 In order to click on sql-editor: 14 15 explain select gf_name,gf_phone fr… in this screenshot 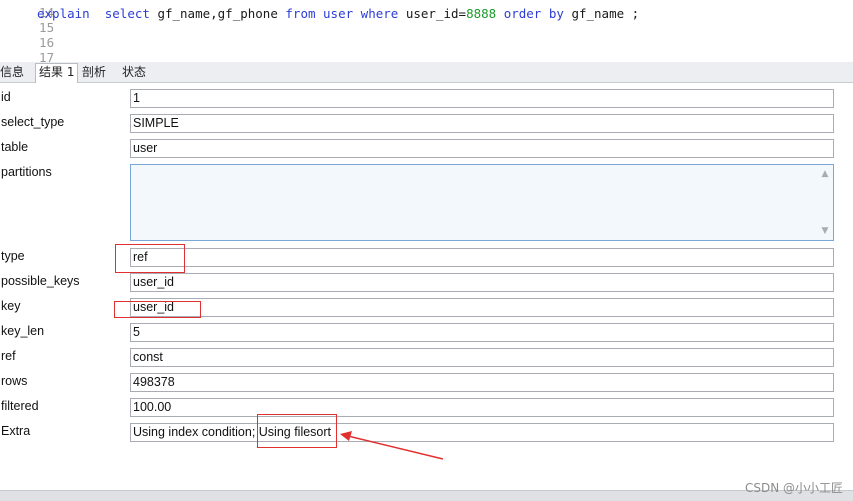, I will do `click(426, 31)`.